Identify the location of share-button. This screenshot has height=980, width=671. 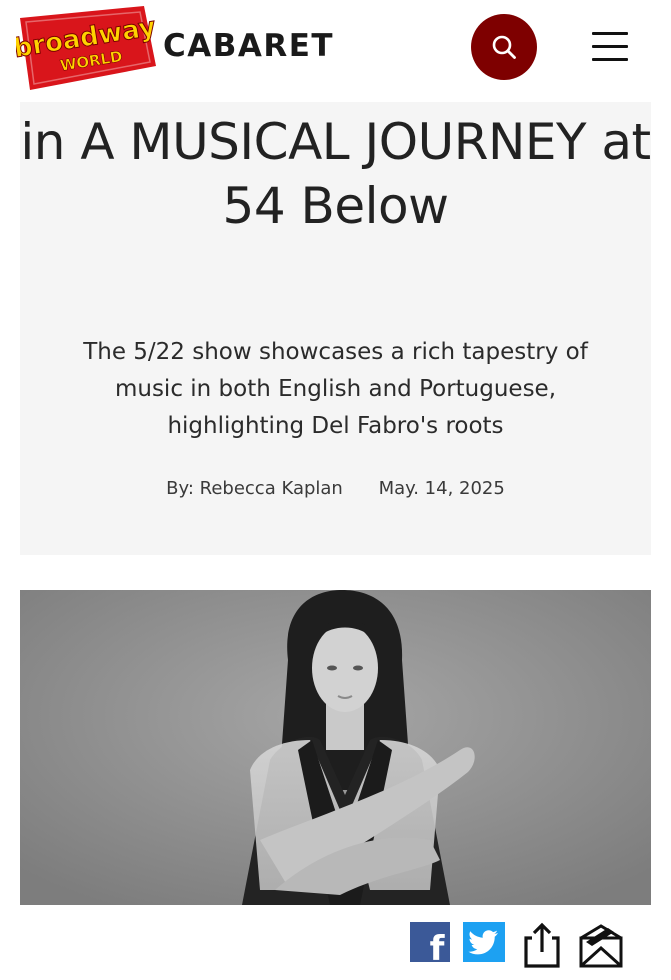
(542, 945).